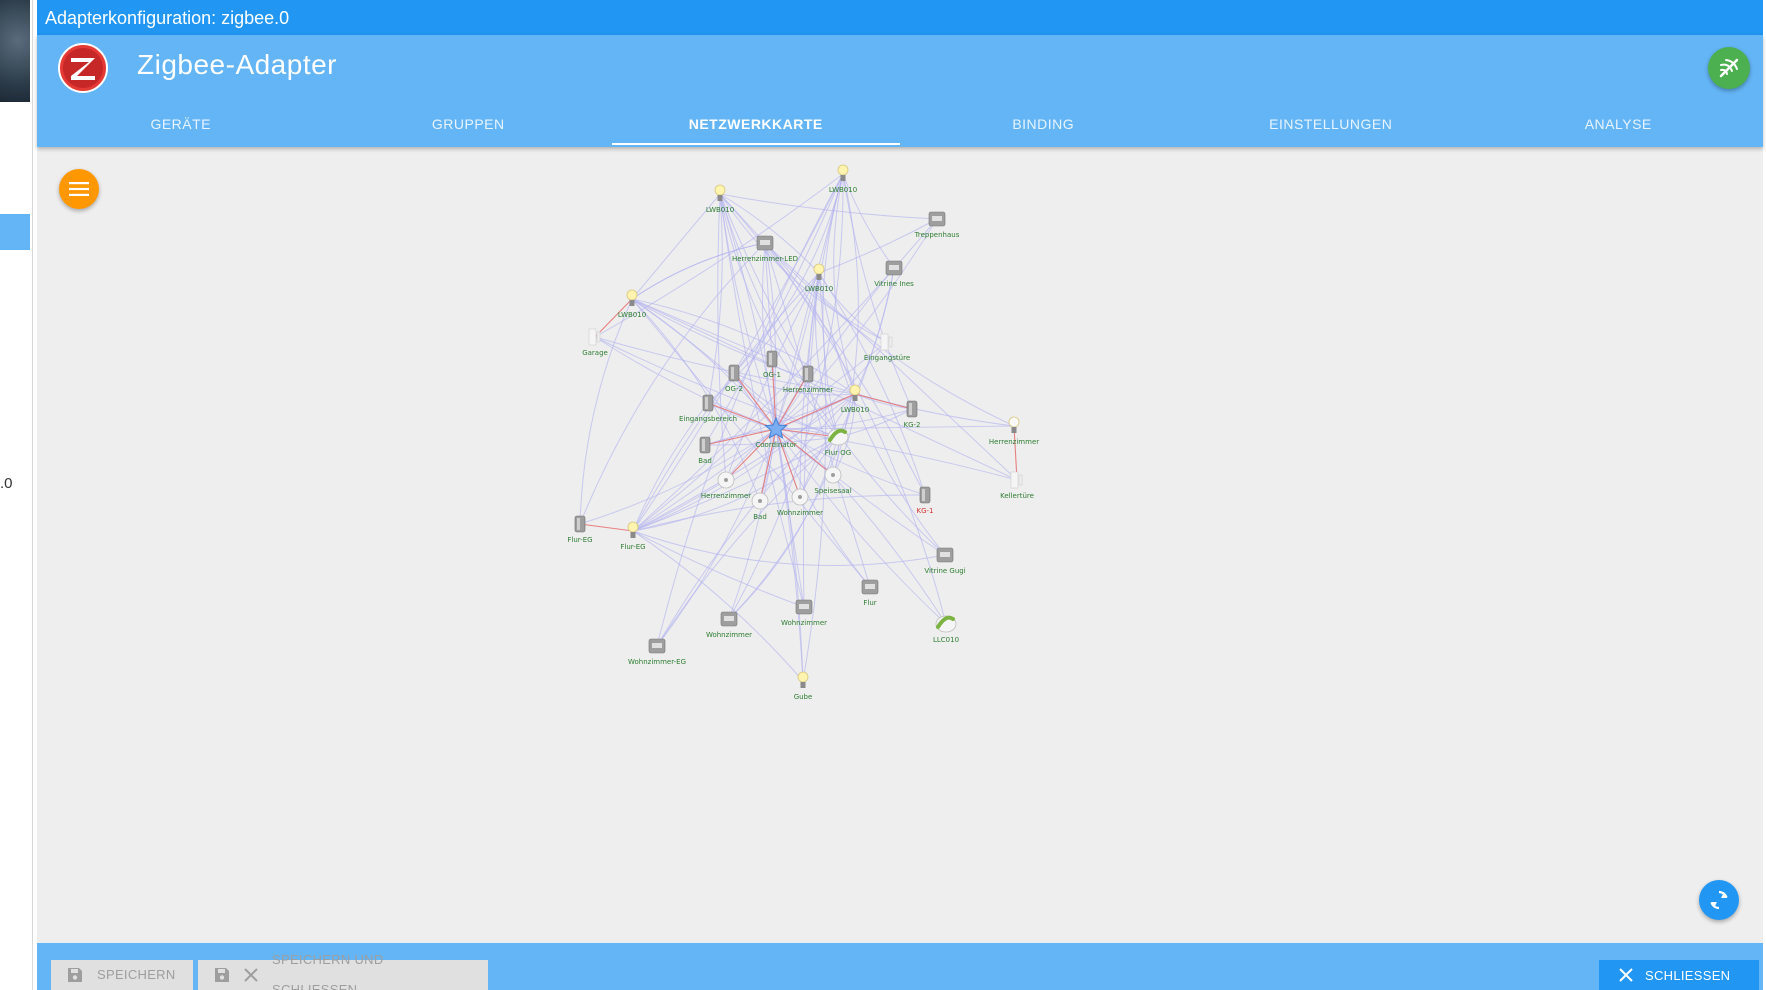 This screenshot has width=1766, height=990. What do you see at coordinates (937, 235) in the screenshot?
I see `network-node-label: Treppenhaus` at bounding box center [937, 235].